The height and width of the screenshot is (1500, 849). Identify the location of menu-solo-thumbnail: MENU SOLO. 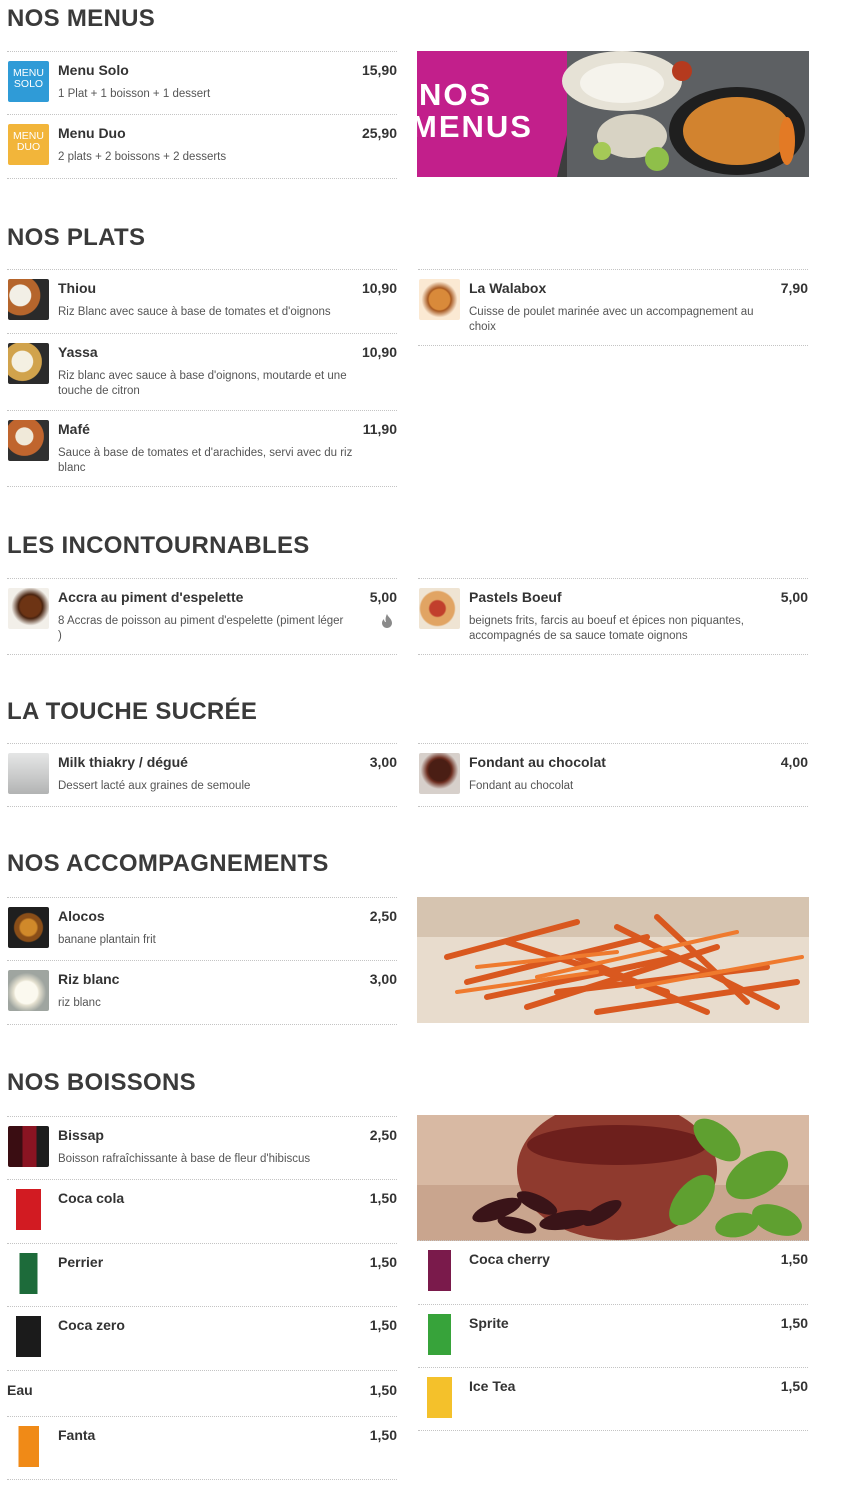
(28, 81).